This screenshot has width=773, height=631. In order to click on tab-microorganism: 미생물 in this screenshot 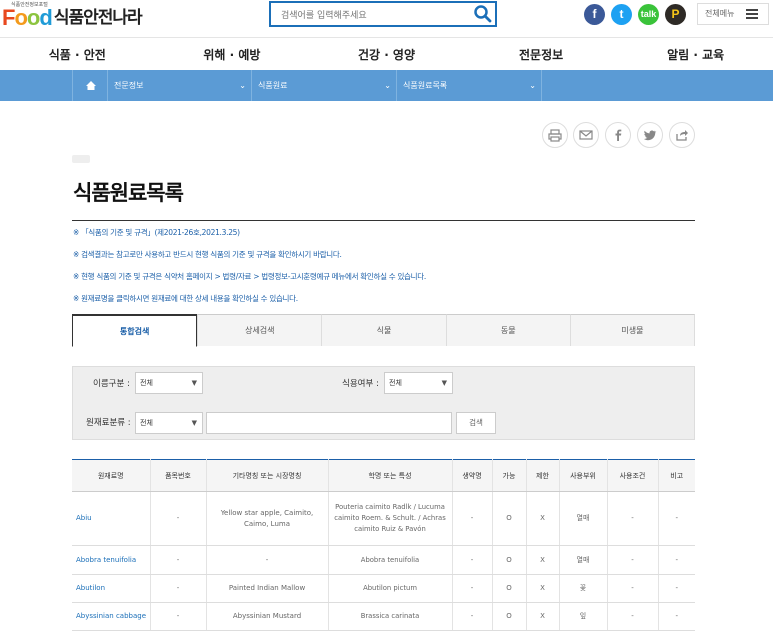, I will do `click(632, 330)`.